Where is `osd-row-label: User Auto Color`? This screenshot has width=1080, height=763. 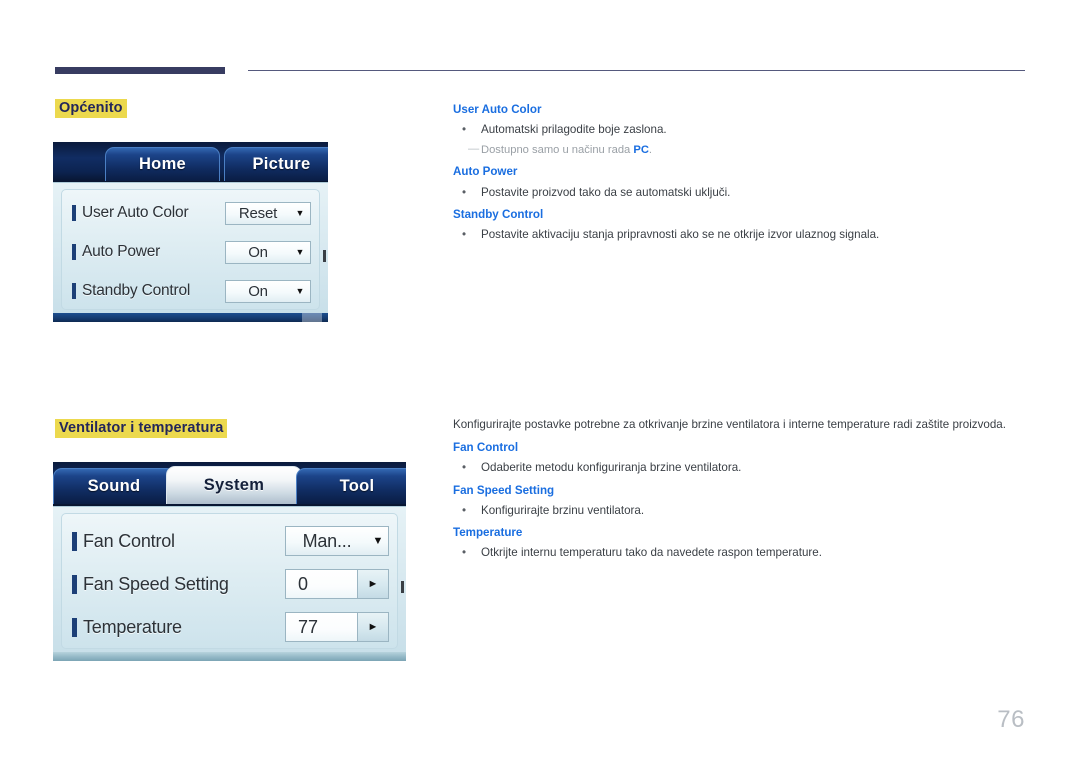 osd-row-label: User Auto Color is located at coordinates (135, 212).